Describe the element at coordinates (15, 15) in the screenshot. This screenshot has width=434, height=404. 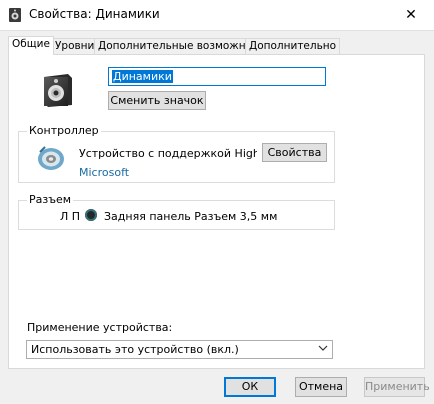
I see `speaker-app-icon` at that location.